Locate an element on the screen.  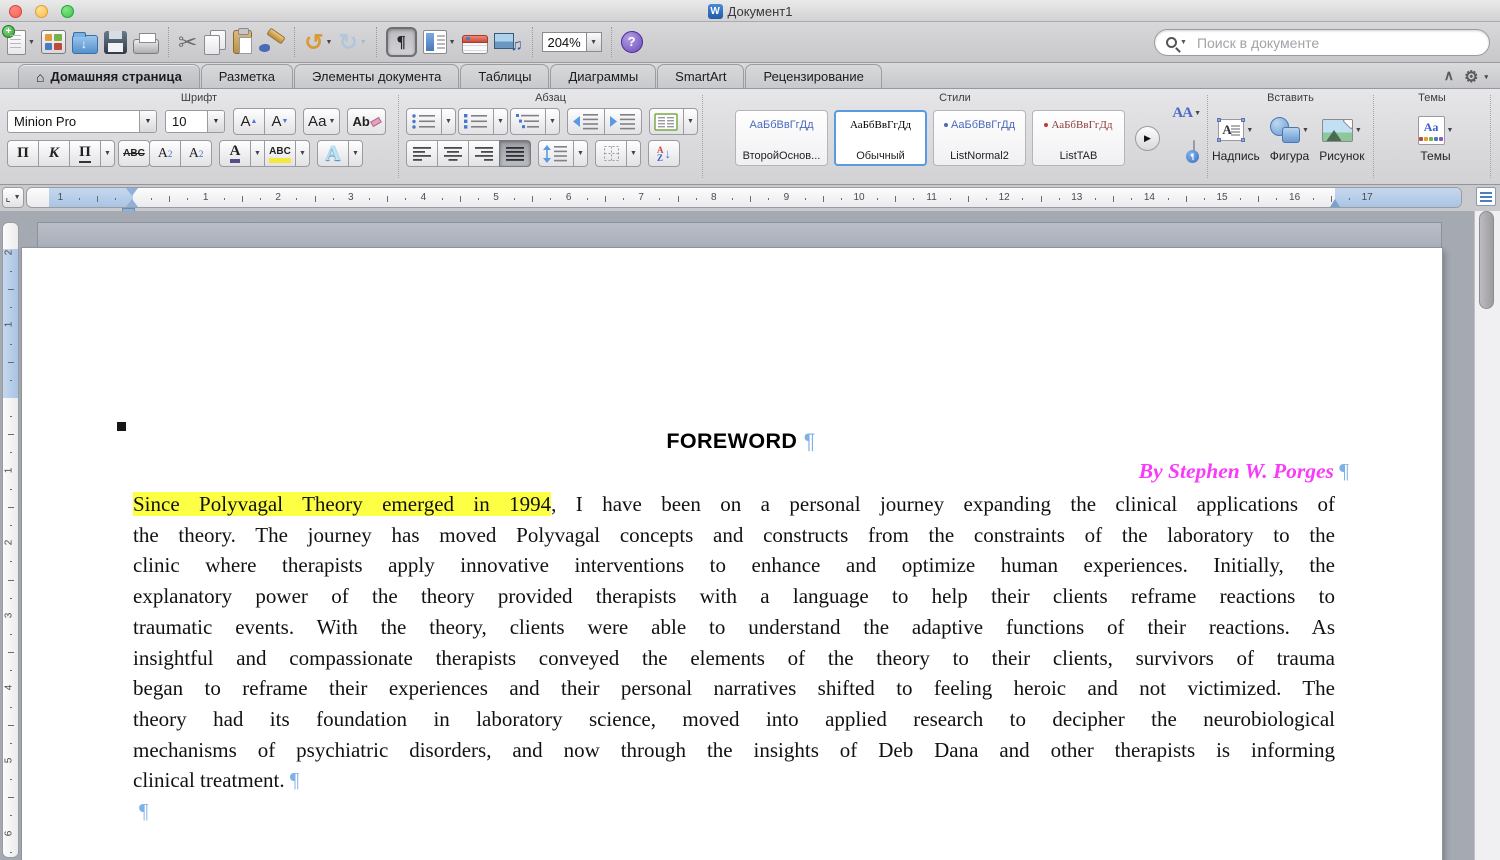
help-button: ? is located at coordinates (631, 42).